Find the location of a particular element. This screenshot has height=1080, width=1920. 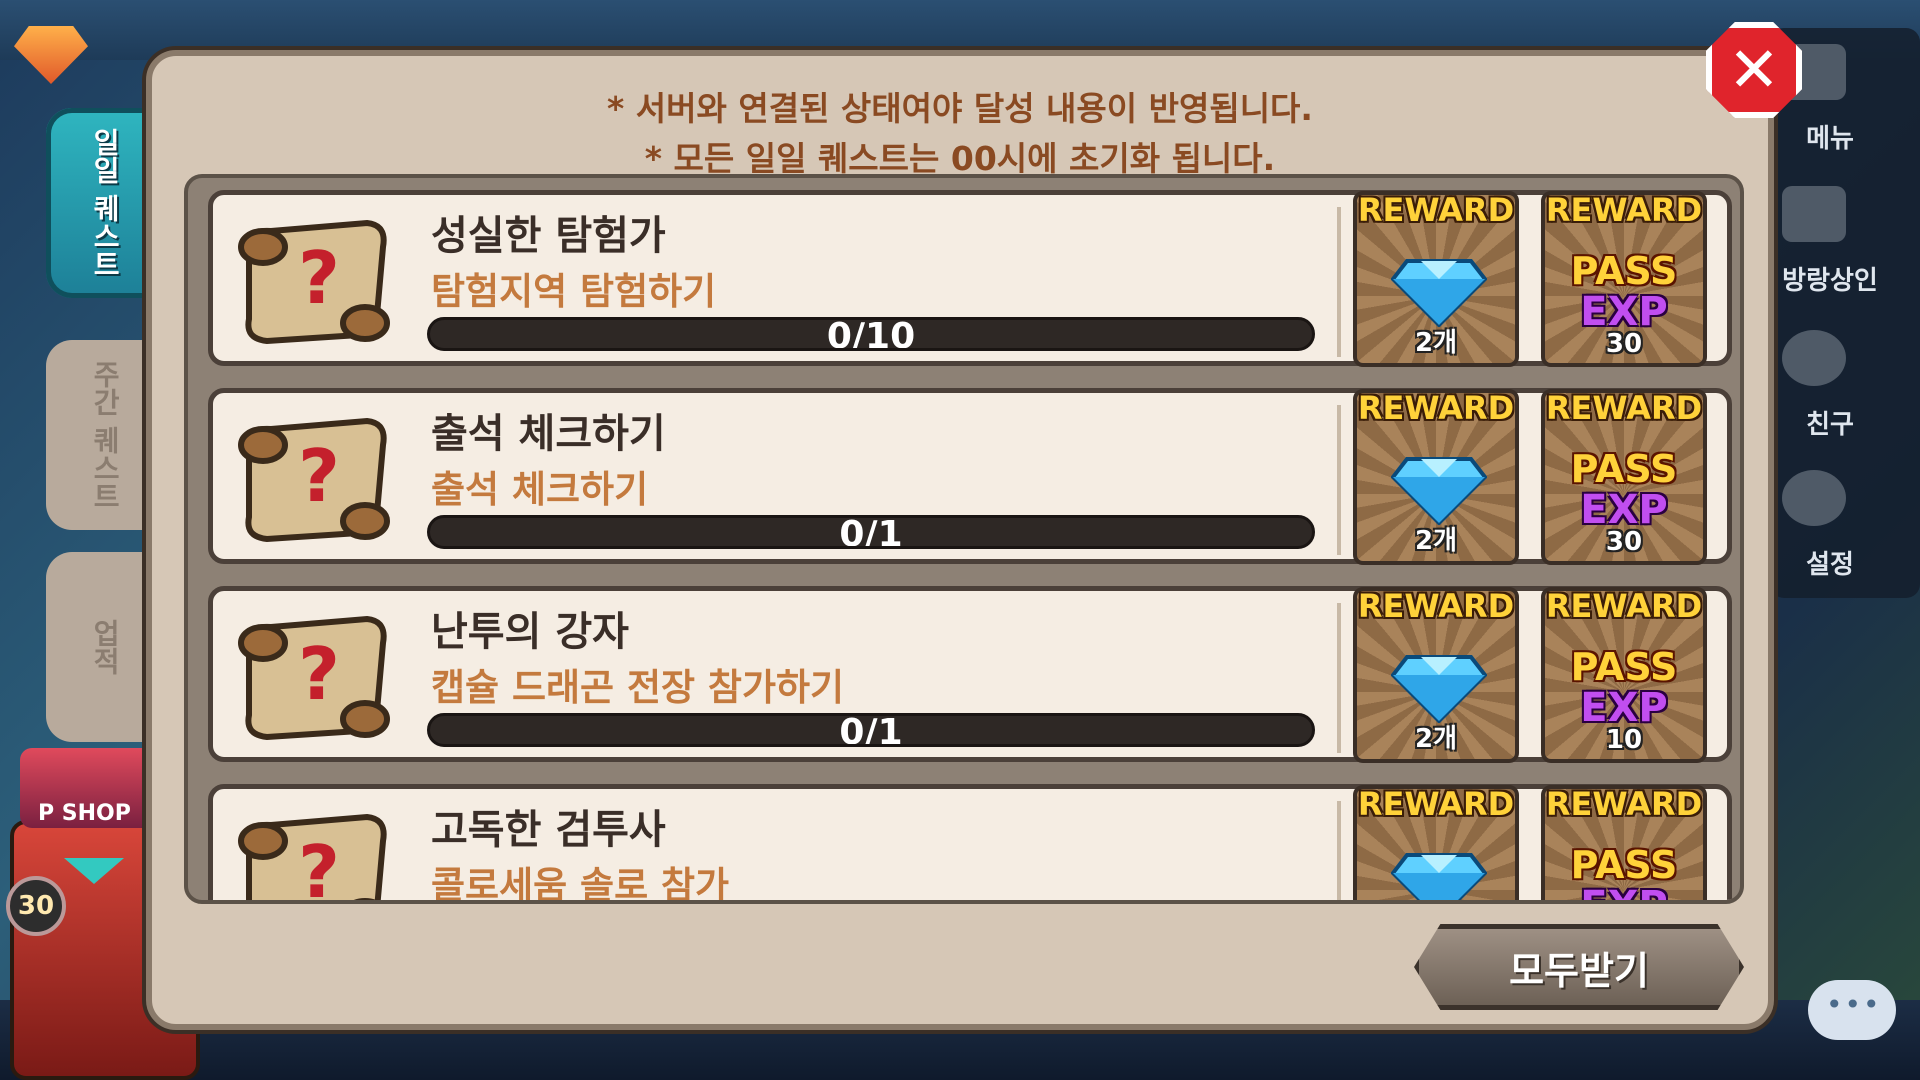

quest-description: 출석 체크하기 is located at coordinates (540, 489).